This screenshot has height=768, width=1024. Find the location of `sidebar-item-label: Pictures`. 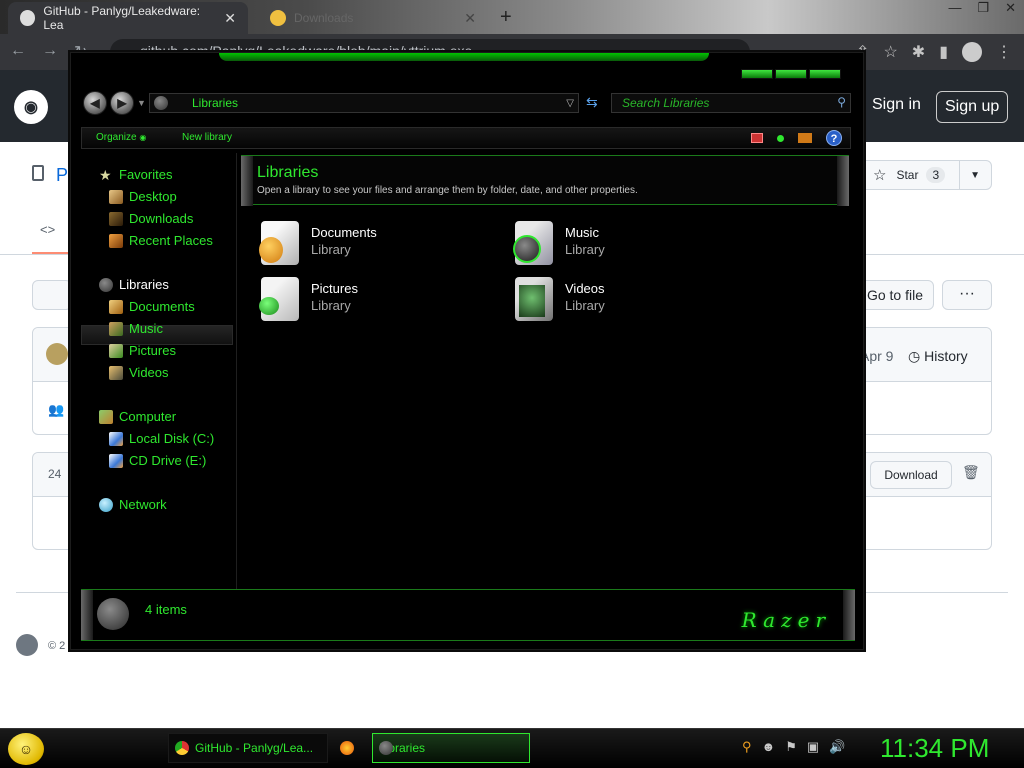

sidebar-item-label: Pictures is located at coordinates (152, 350).